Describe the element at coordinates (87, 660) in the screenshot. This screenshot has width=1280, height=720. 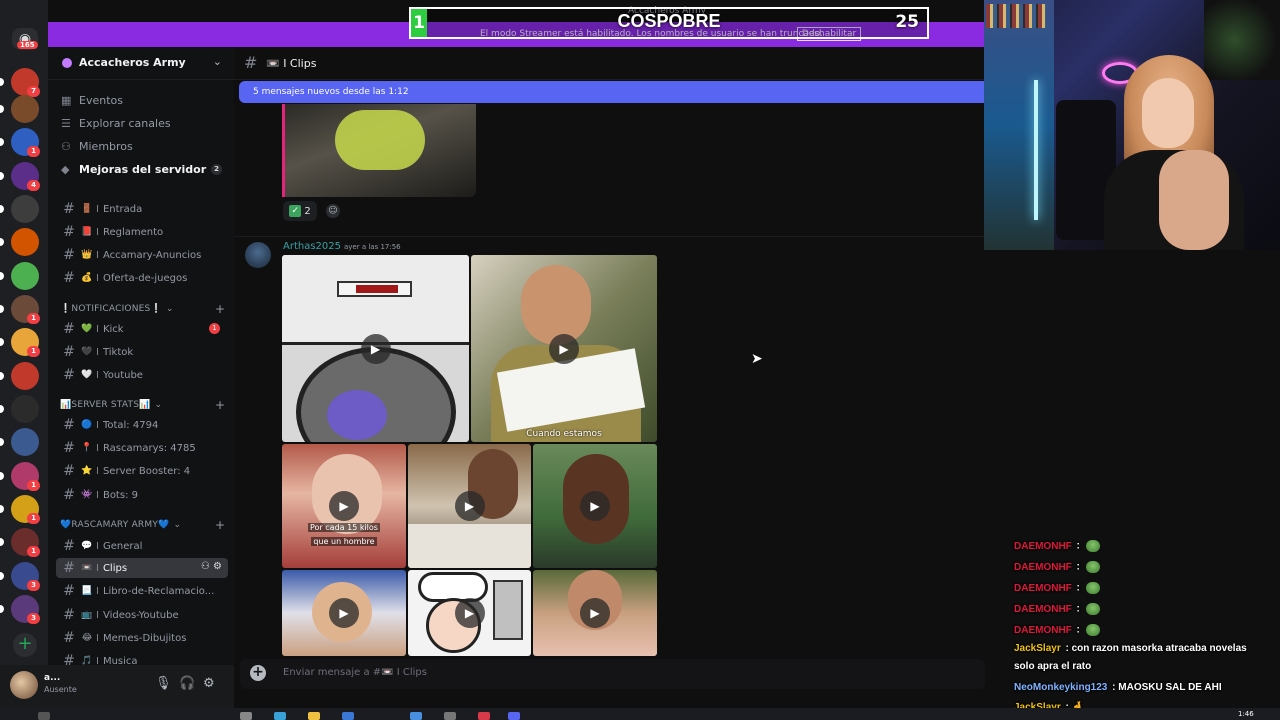
I see `channel-emoji: 🎵` at that location.